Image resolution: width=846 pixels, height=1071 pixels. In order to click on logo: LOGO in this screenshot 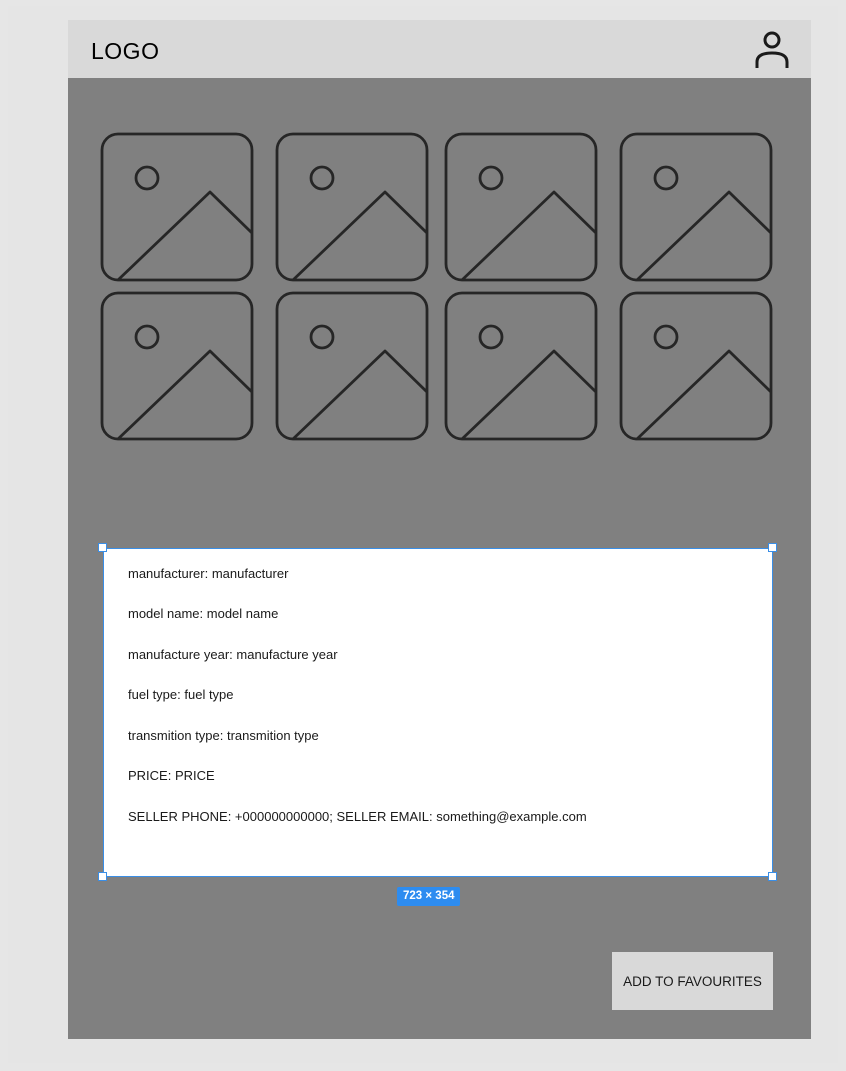, I will do `click(125, 51)`.